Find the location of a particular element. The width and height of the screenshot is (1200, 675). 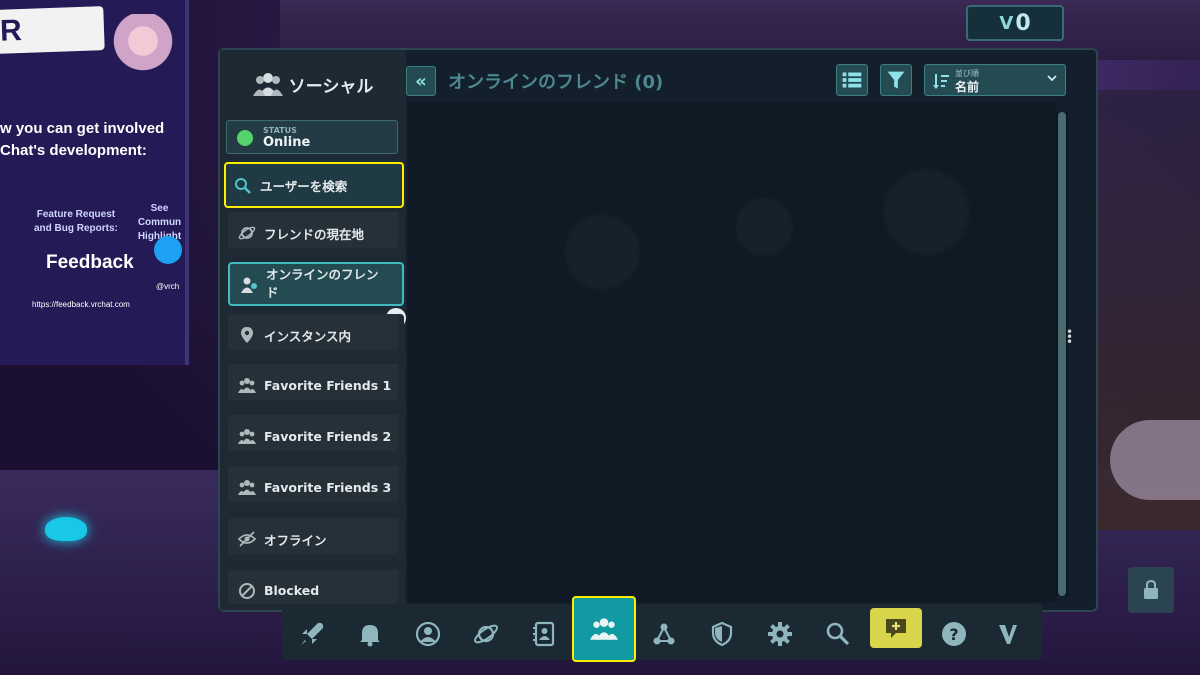

tab-vrchat-plus is located at coordinates (1008, 634).